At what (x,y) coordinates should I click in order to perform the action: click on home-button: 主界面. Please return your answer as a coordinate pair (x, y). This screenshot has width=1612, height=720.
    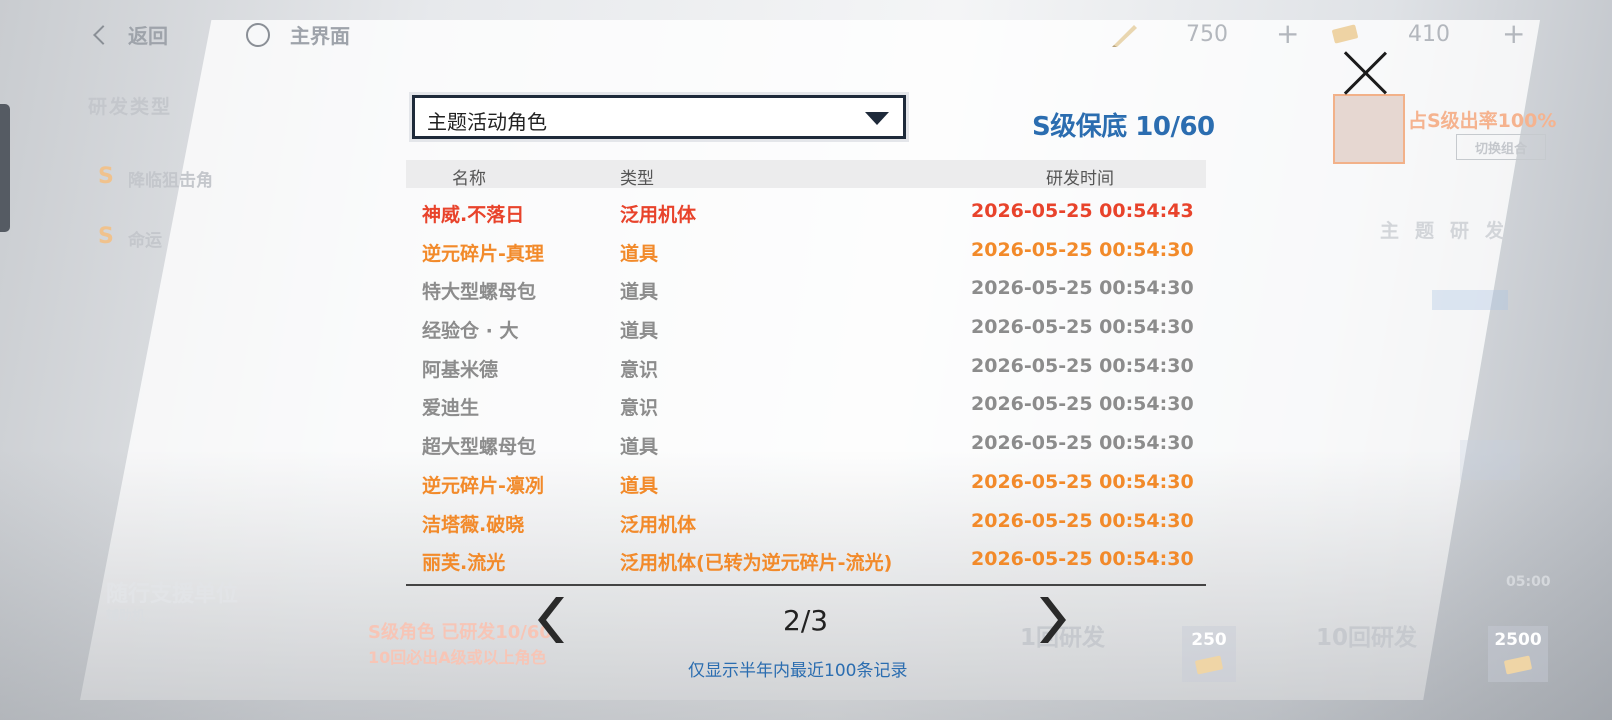
    Looking at the image, I should click on (298, 34).